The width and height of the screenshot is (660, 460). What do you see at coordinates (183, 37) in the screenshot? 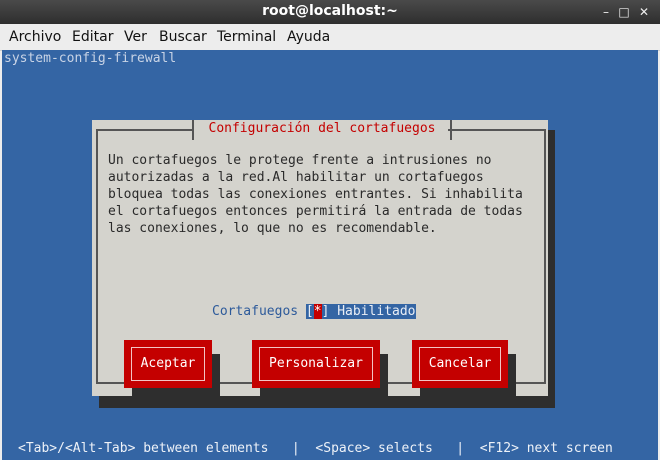
I see `menu-buscar: Buscar` at bounding box center [183, 37].